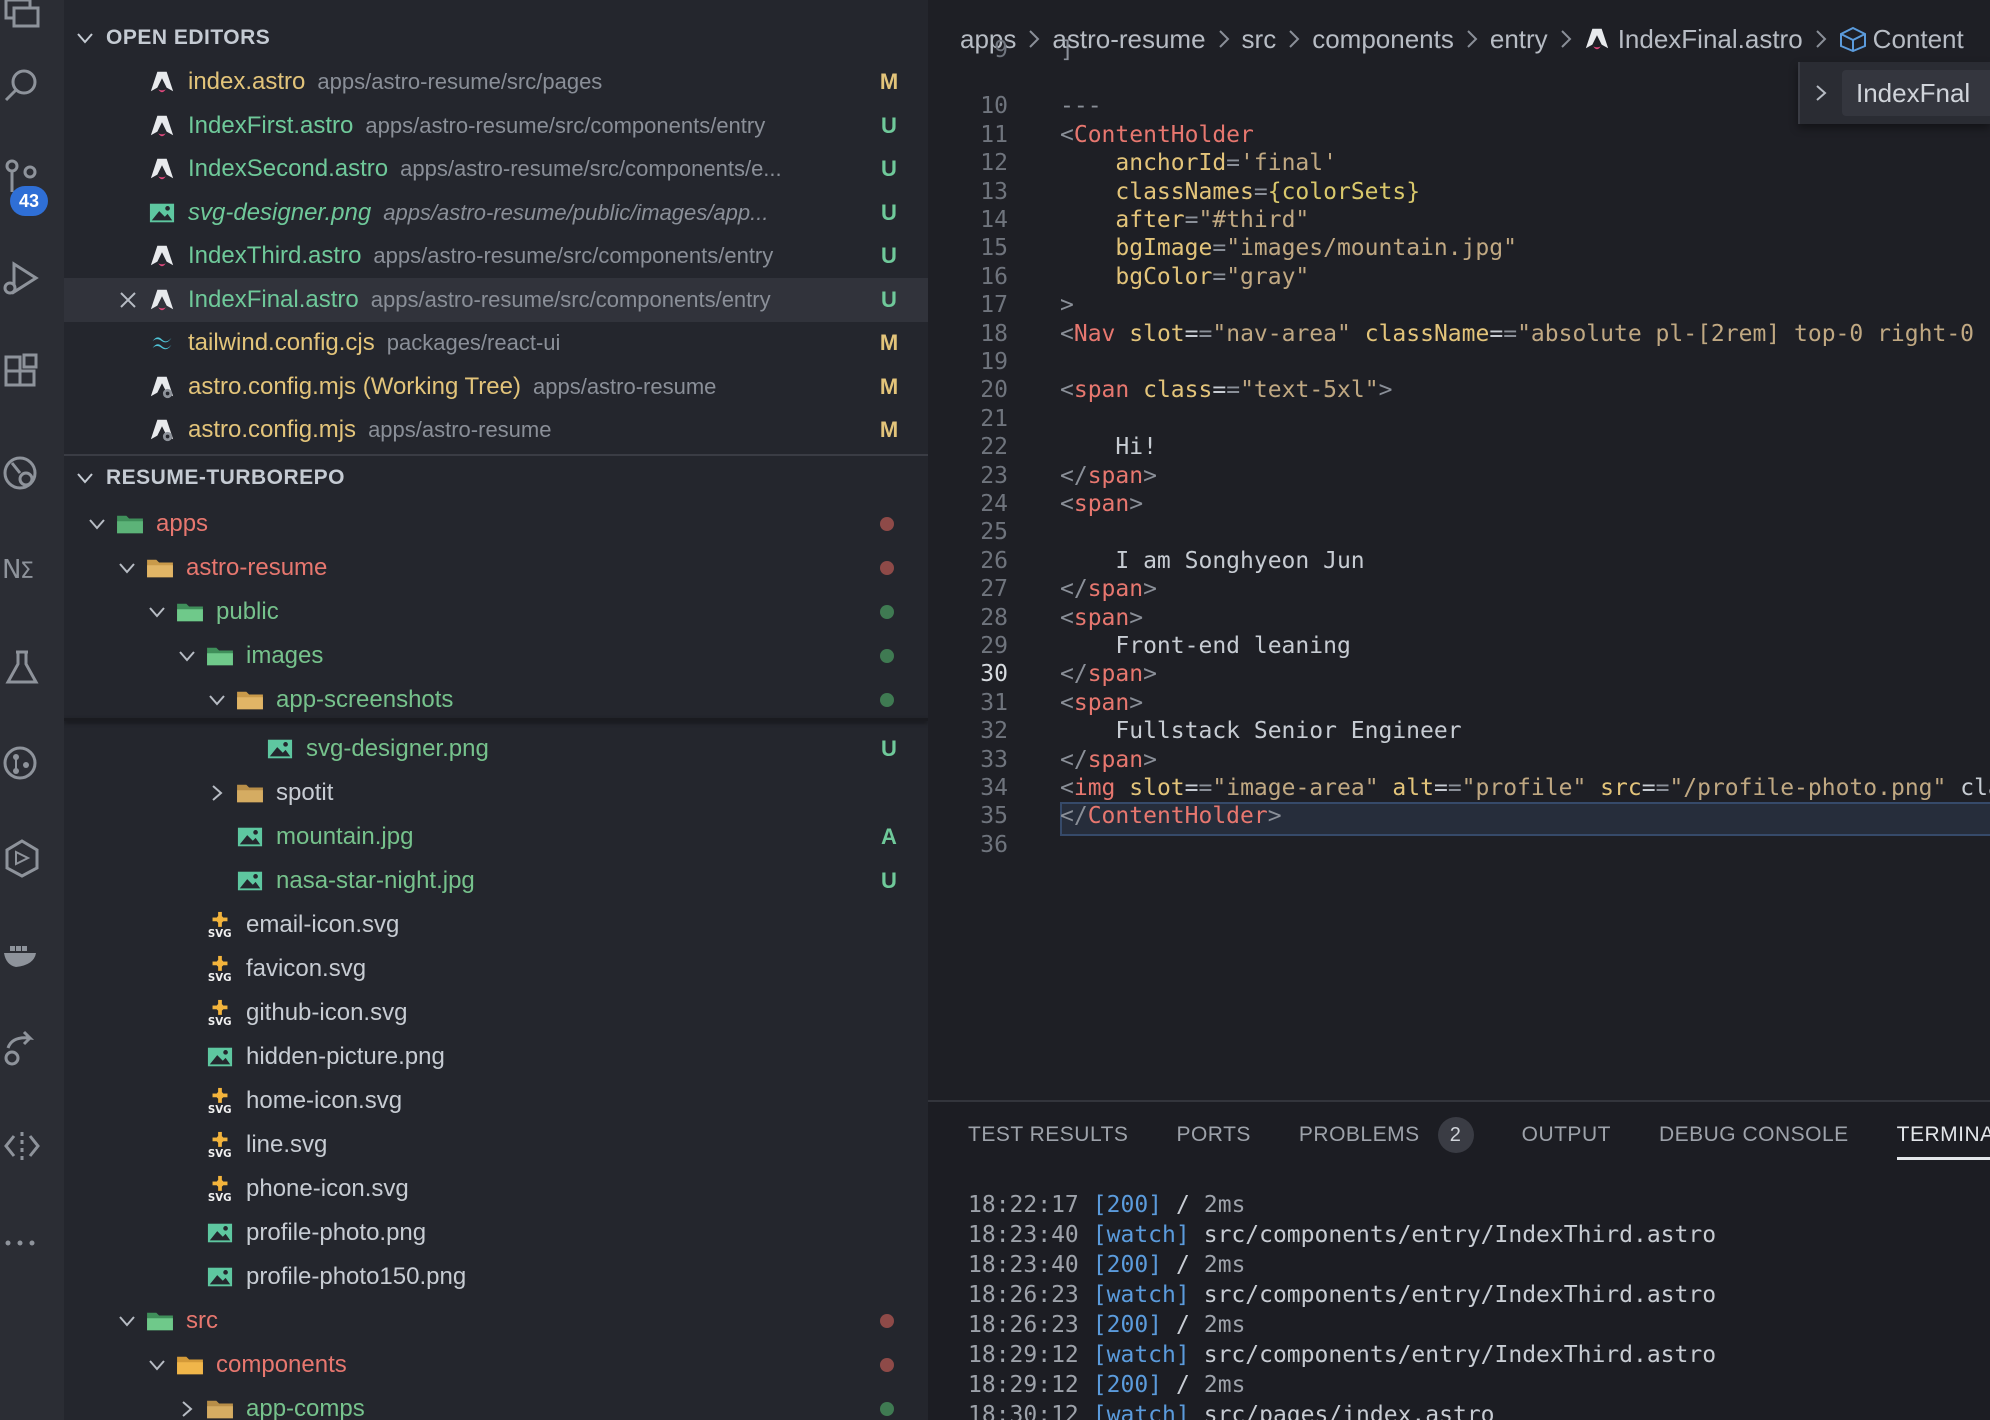 This screenshot has height=1420, width=1990. What do you see at coordinates (496, 749) in the screenshot?
I see `tree-file: svg-designer.png U` at bounding box center [496, 749].